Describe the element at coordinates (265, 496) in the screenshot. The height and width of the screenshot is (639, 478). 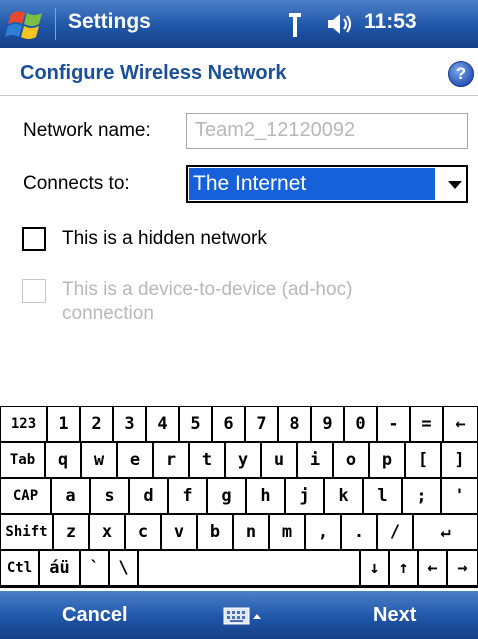
I see `key-h: h` at that location.